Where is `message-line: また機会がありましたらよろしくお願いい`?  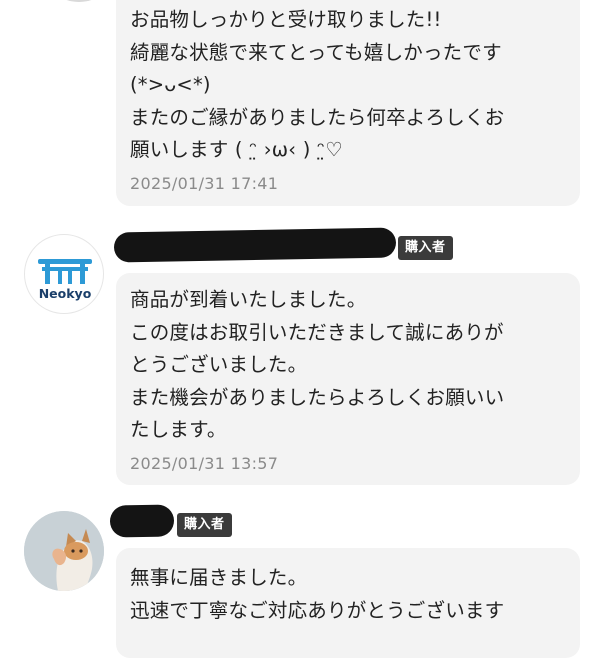 message-line: また機会がありましたらよろしくお願いい is located at coordinates (317, 397).